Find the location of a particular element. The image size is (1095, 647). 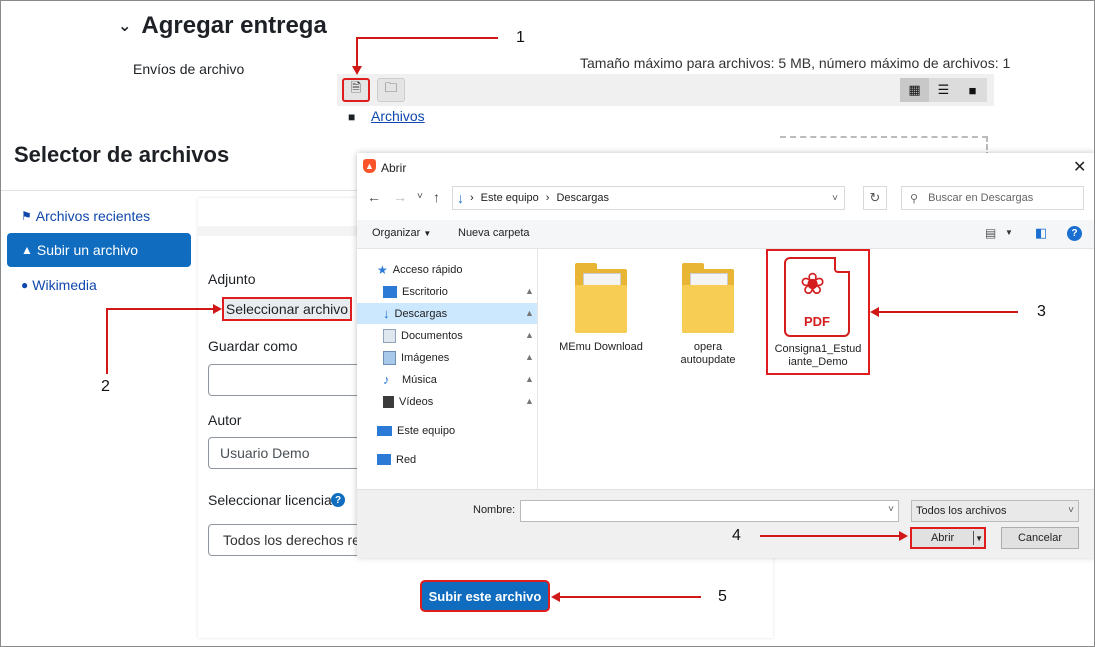

upload-icon: ▲ is located at coordinates (27, 250).